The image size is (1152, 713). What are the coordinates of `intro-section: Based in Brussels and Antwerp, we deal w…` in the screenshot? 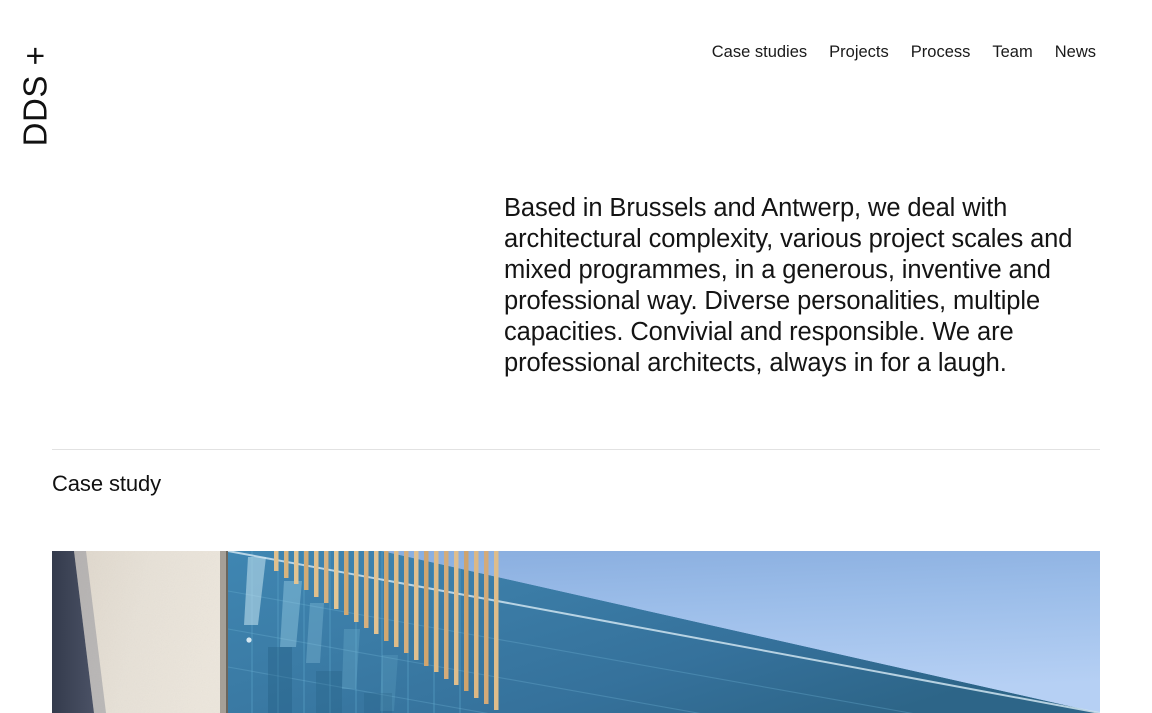 It's located at (804, 286).